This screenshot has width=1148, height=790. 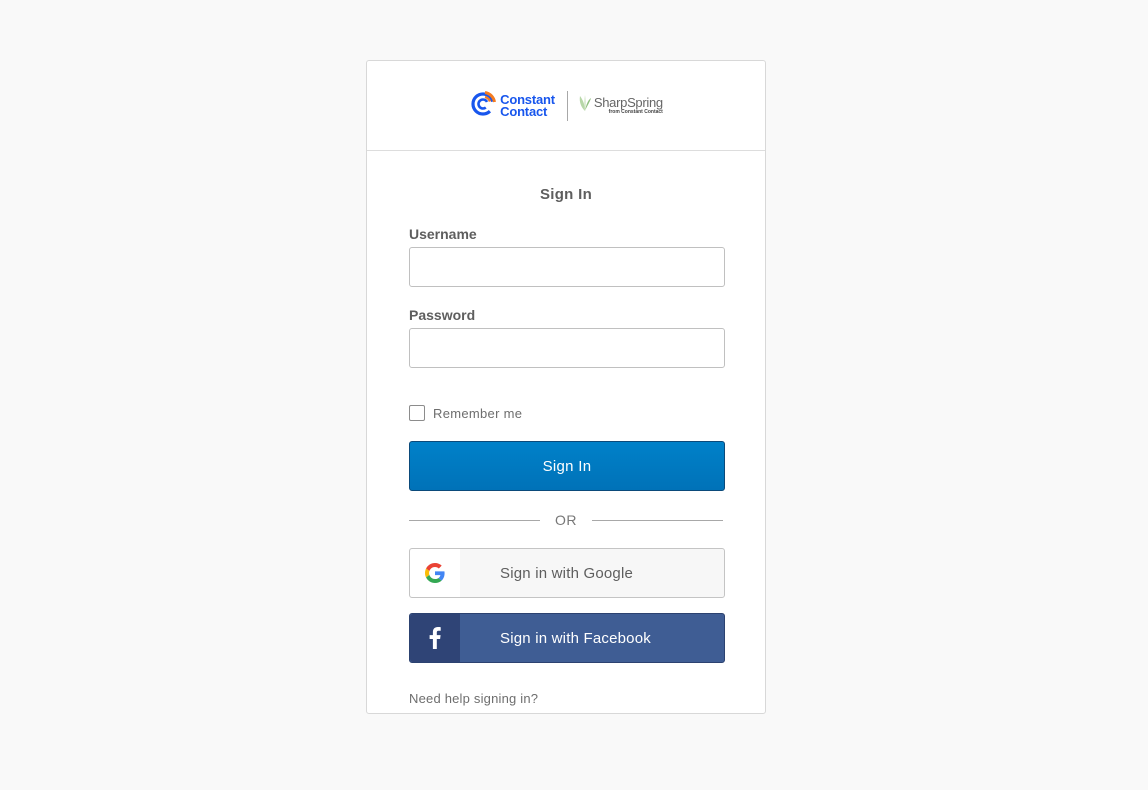 I want to click on sharpspring-logo: SharpSpring from Constant Contact, so click(x=620, y=105).